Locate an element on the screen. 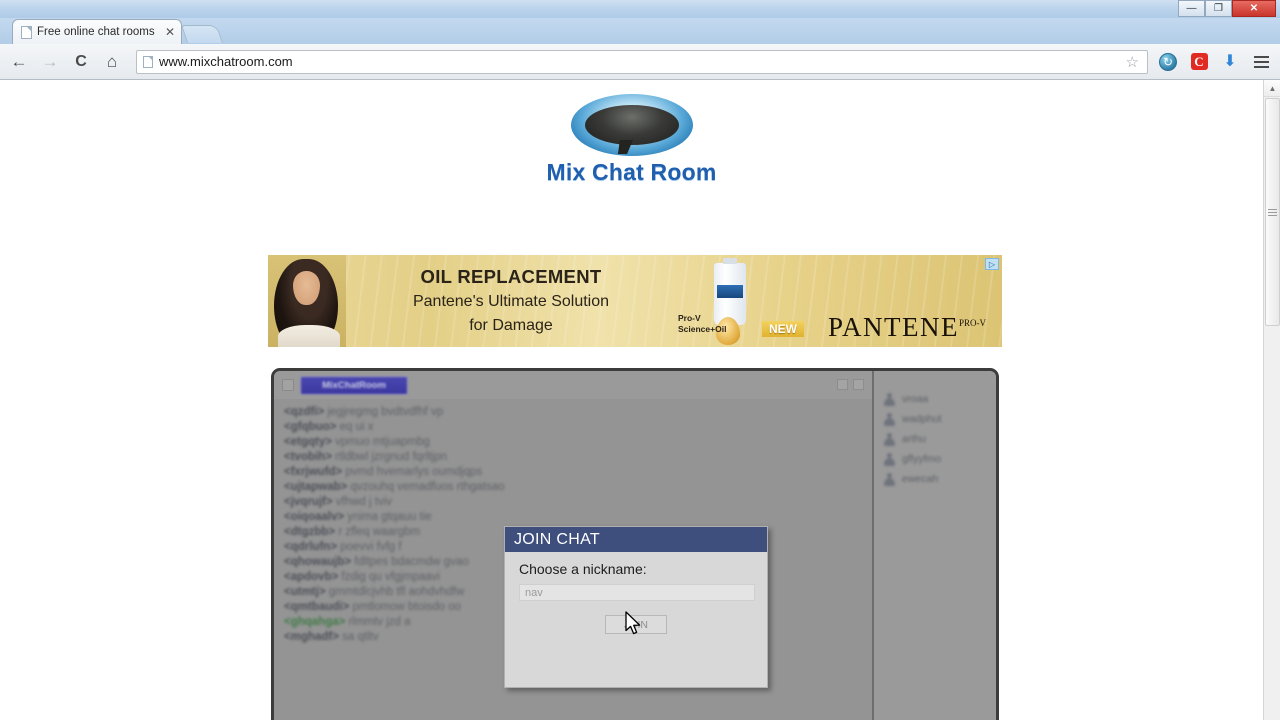 The height and width of the screenshot is (720, 1280). chat-room-tab: MixChatRoom is located at coordinates (354, 385).